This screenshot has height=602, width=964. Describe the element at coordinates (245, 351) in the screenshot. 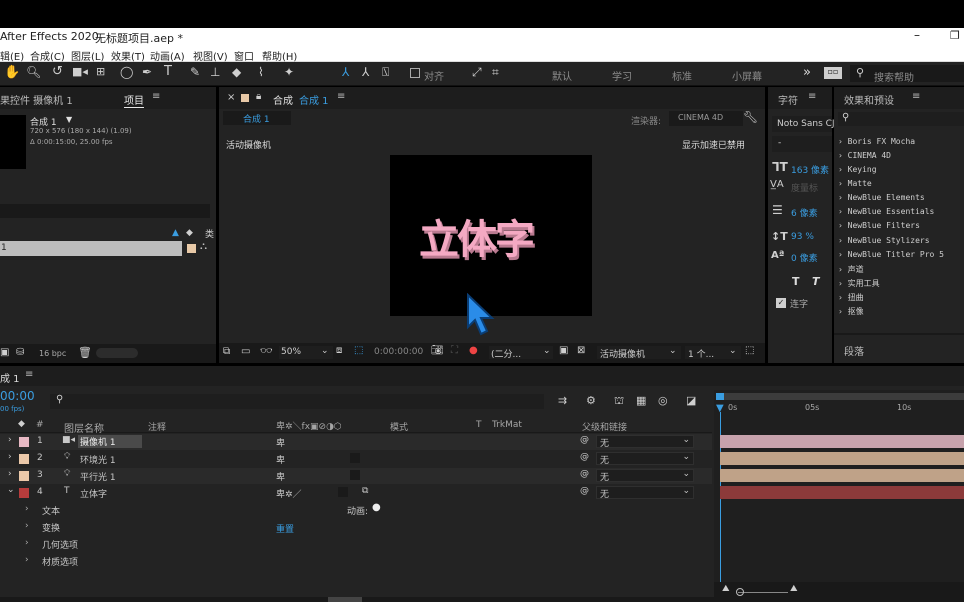

I see `display-icon: ▭` at that location.